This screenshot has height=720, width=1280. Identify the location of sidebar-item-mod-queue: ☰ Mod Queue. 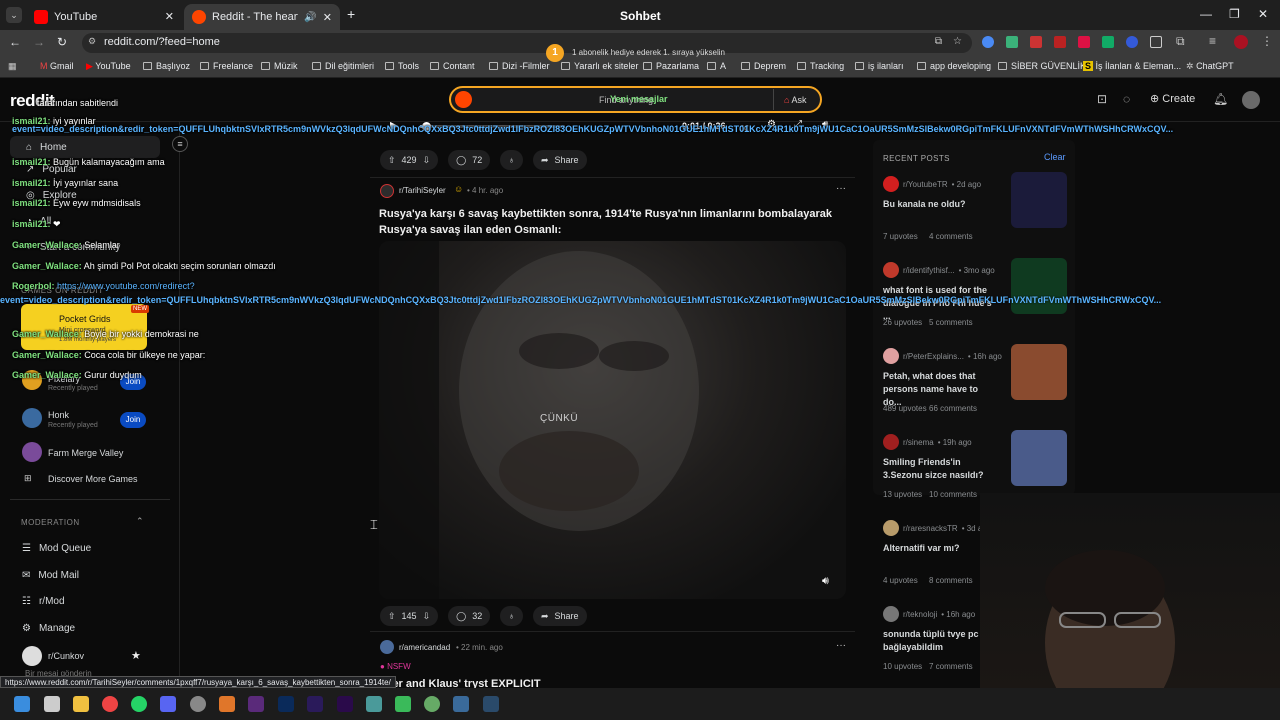
(56, 548).